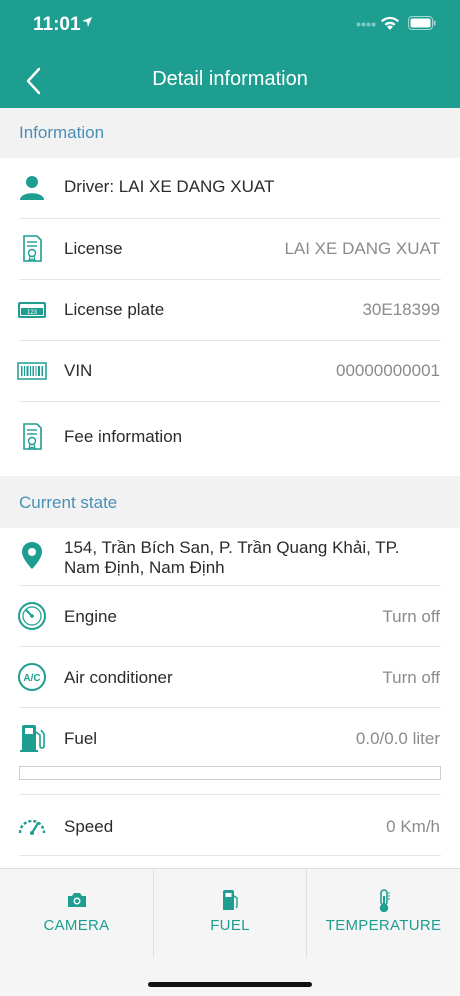  Describe the element at coordinates (230, 616) in the screenshot. I see `engine-row: Engine Turn off` at that location.